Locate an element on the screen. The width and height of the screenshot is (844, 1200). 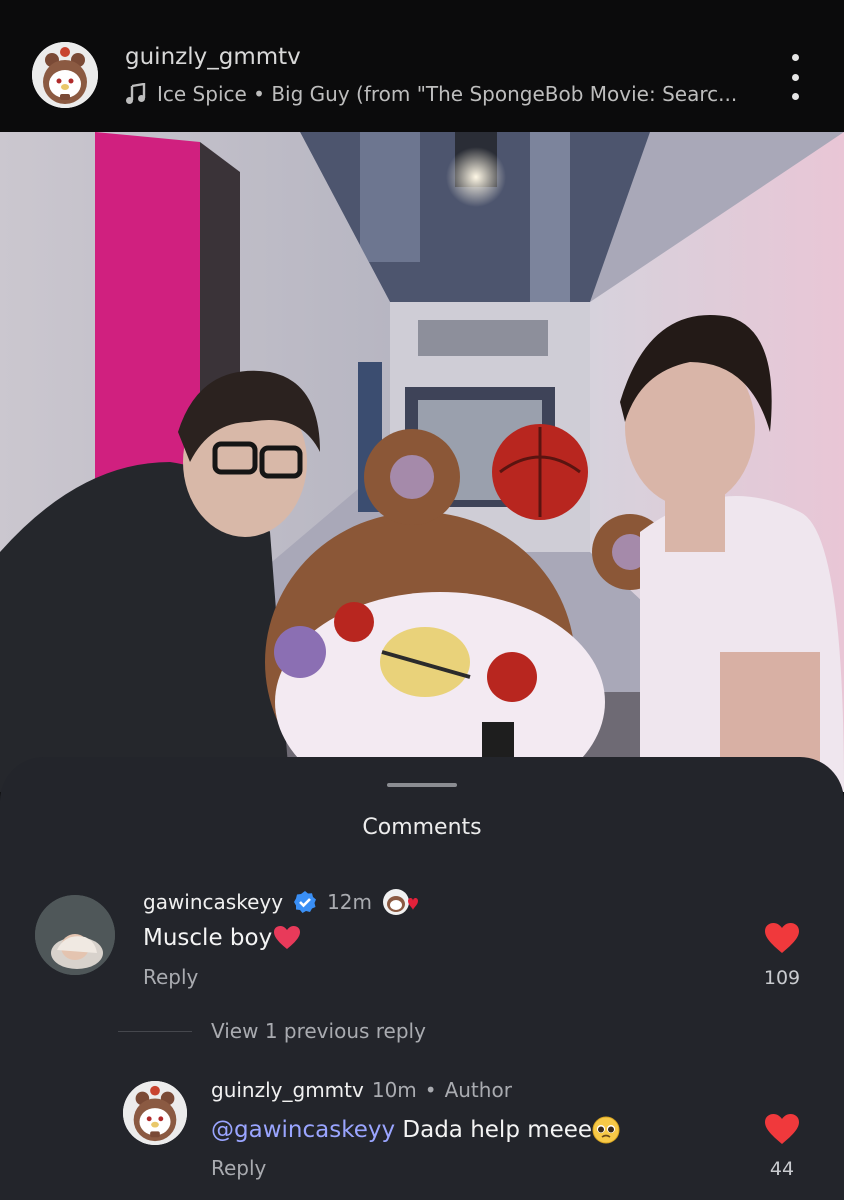
profile-photo-icon is located at coordinates (75, 935).